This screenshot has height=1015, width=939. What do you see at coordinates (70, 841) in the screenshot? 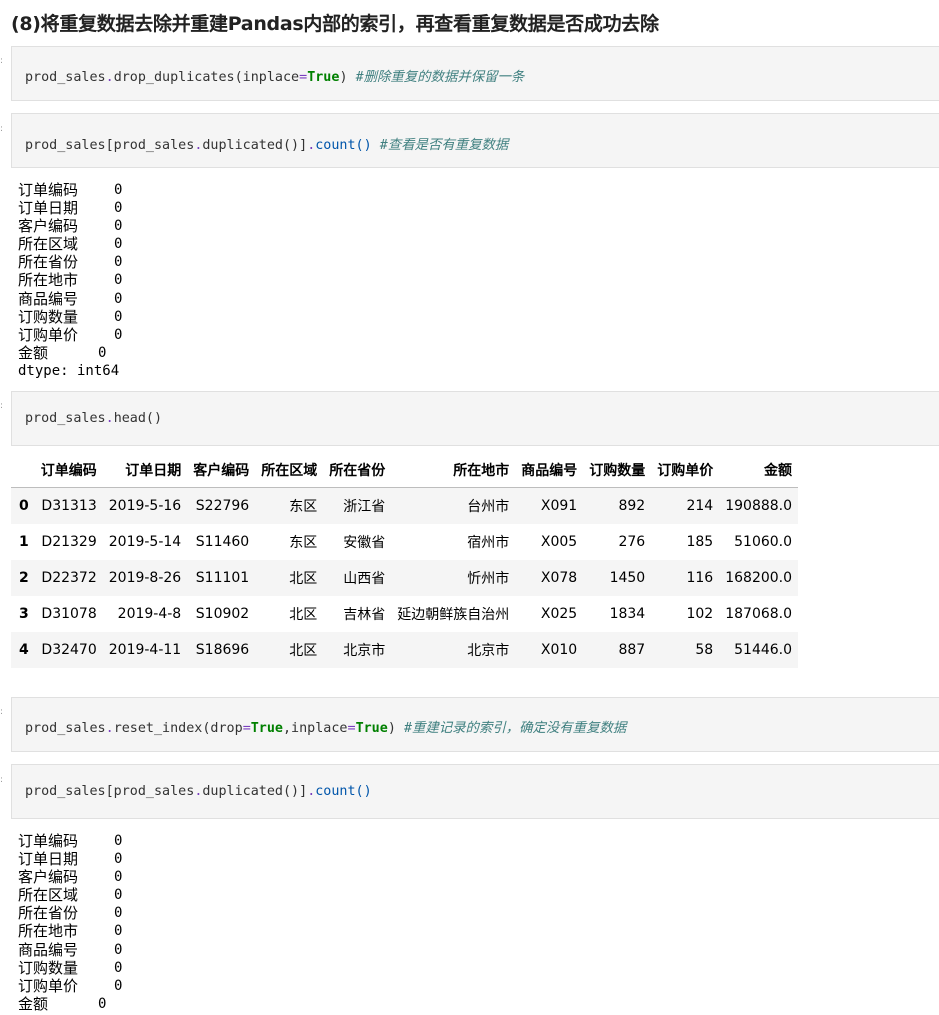
I see `output-series-row: 订单编码 0` at bounding box center [70, 841].